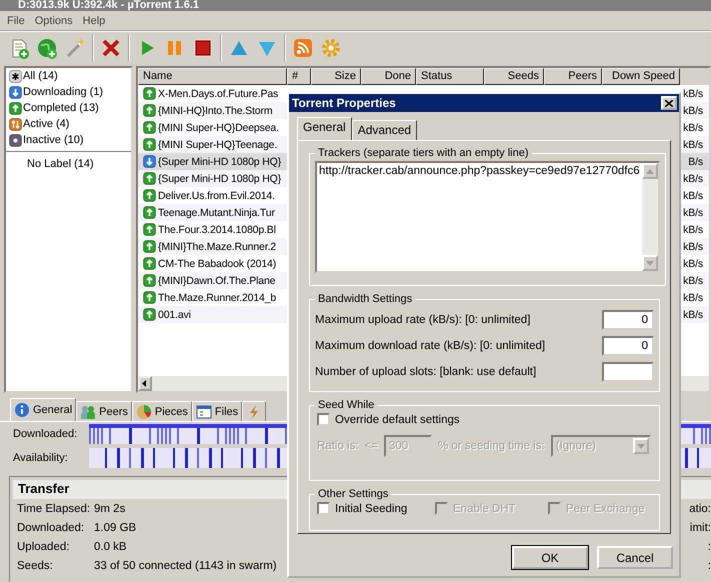  What do you see at coordinates (217, 230) in the screenshot?
I see `torrent-name: The.Four.3.2014.1080p.Bl` at bounding box center [217, 230].